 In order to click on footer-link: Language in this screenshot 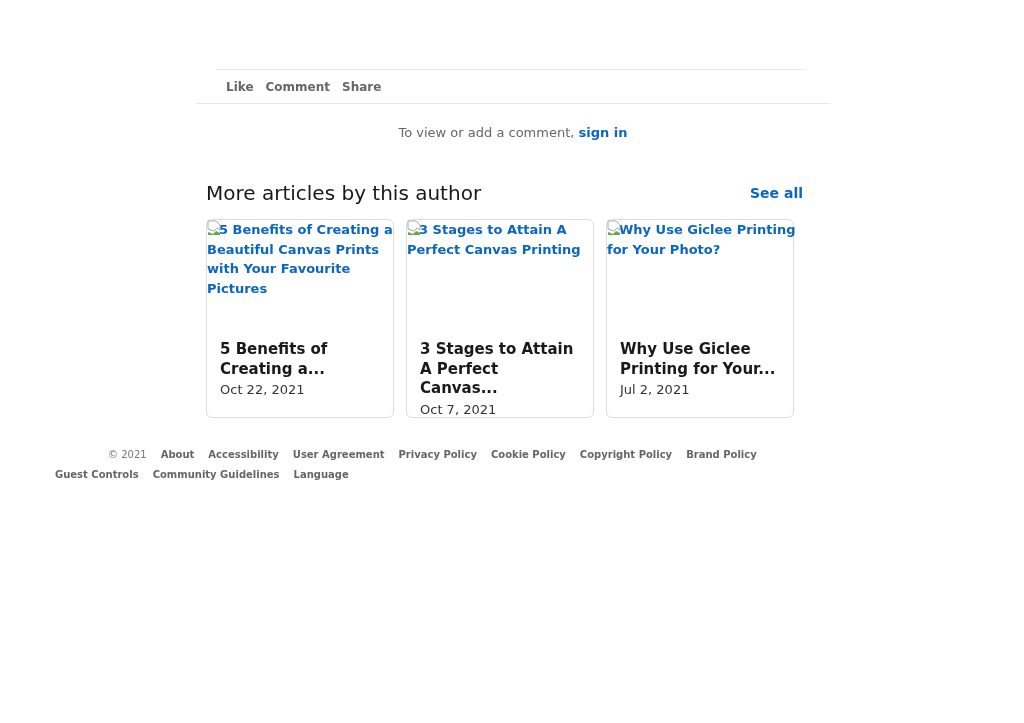, I will do `click(321, 474)`.